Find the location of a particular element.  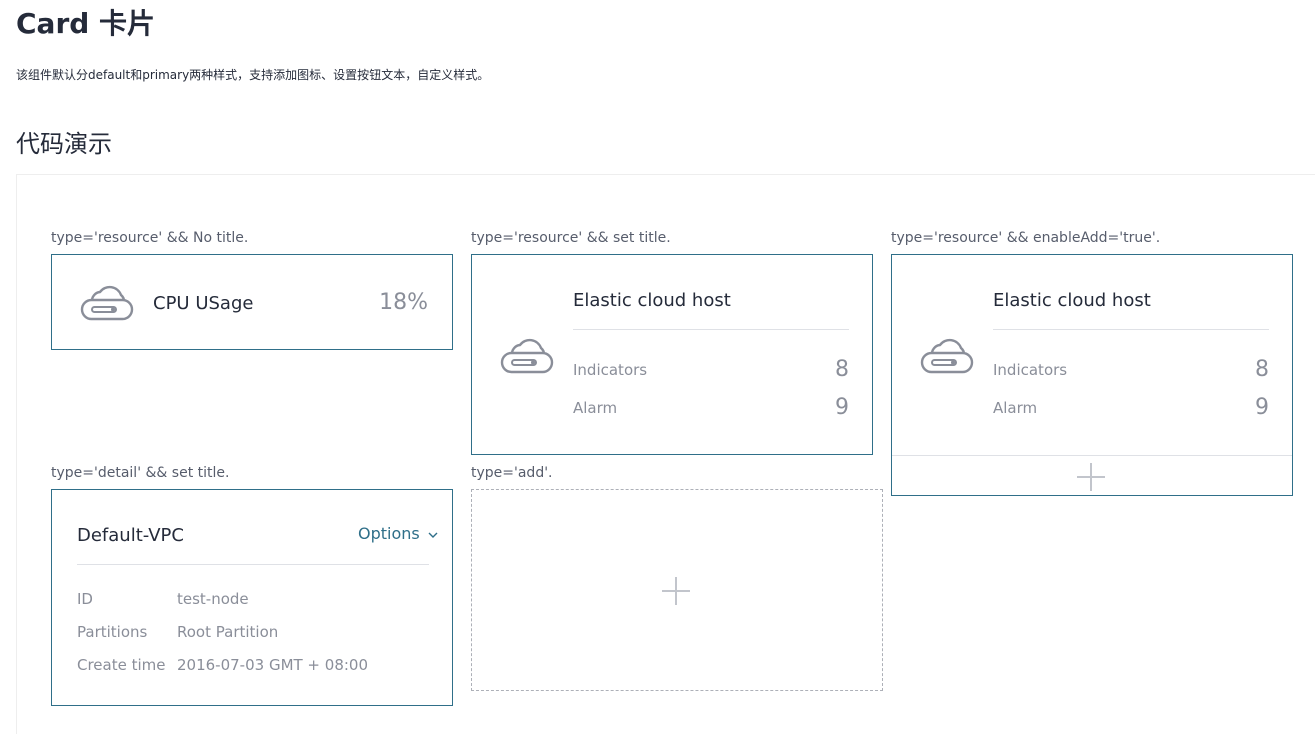

options-dropdown: Options is located at coordinates (398, 534).